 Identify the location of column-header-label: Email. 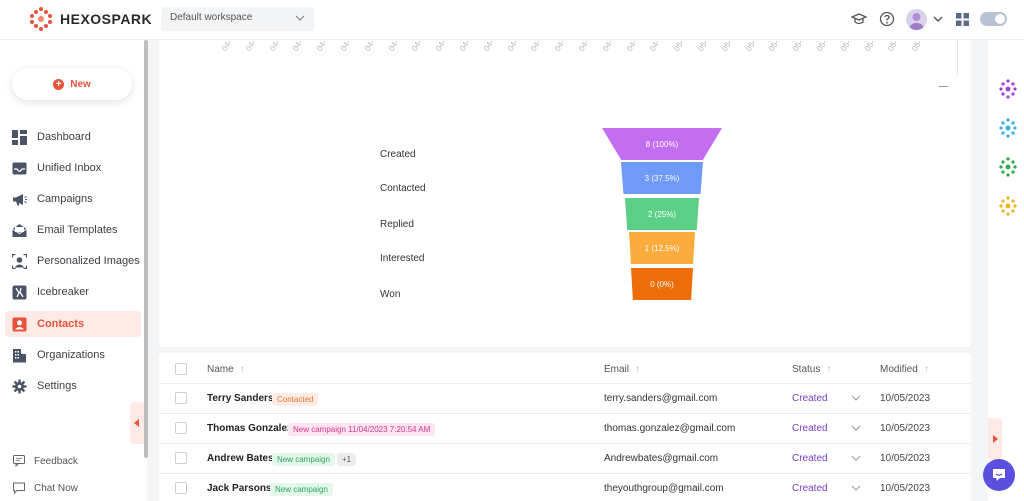
(617, 369).